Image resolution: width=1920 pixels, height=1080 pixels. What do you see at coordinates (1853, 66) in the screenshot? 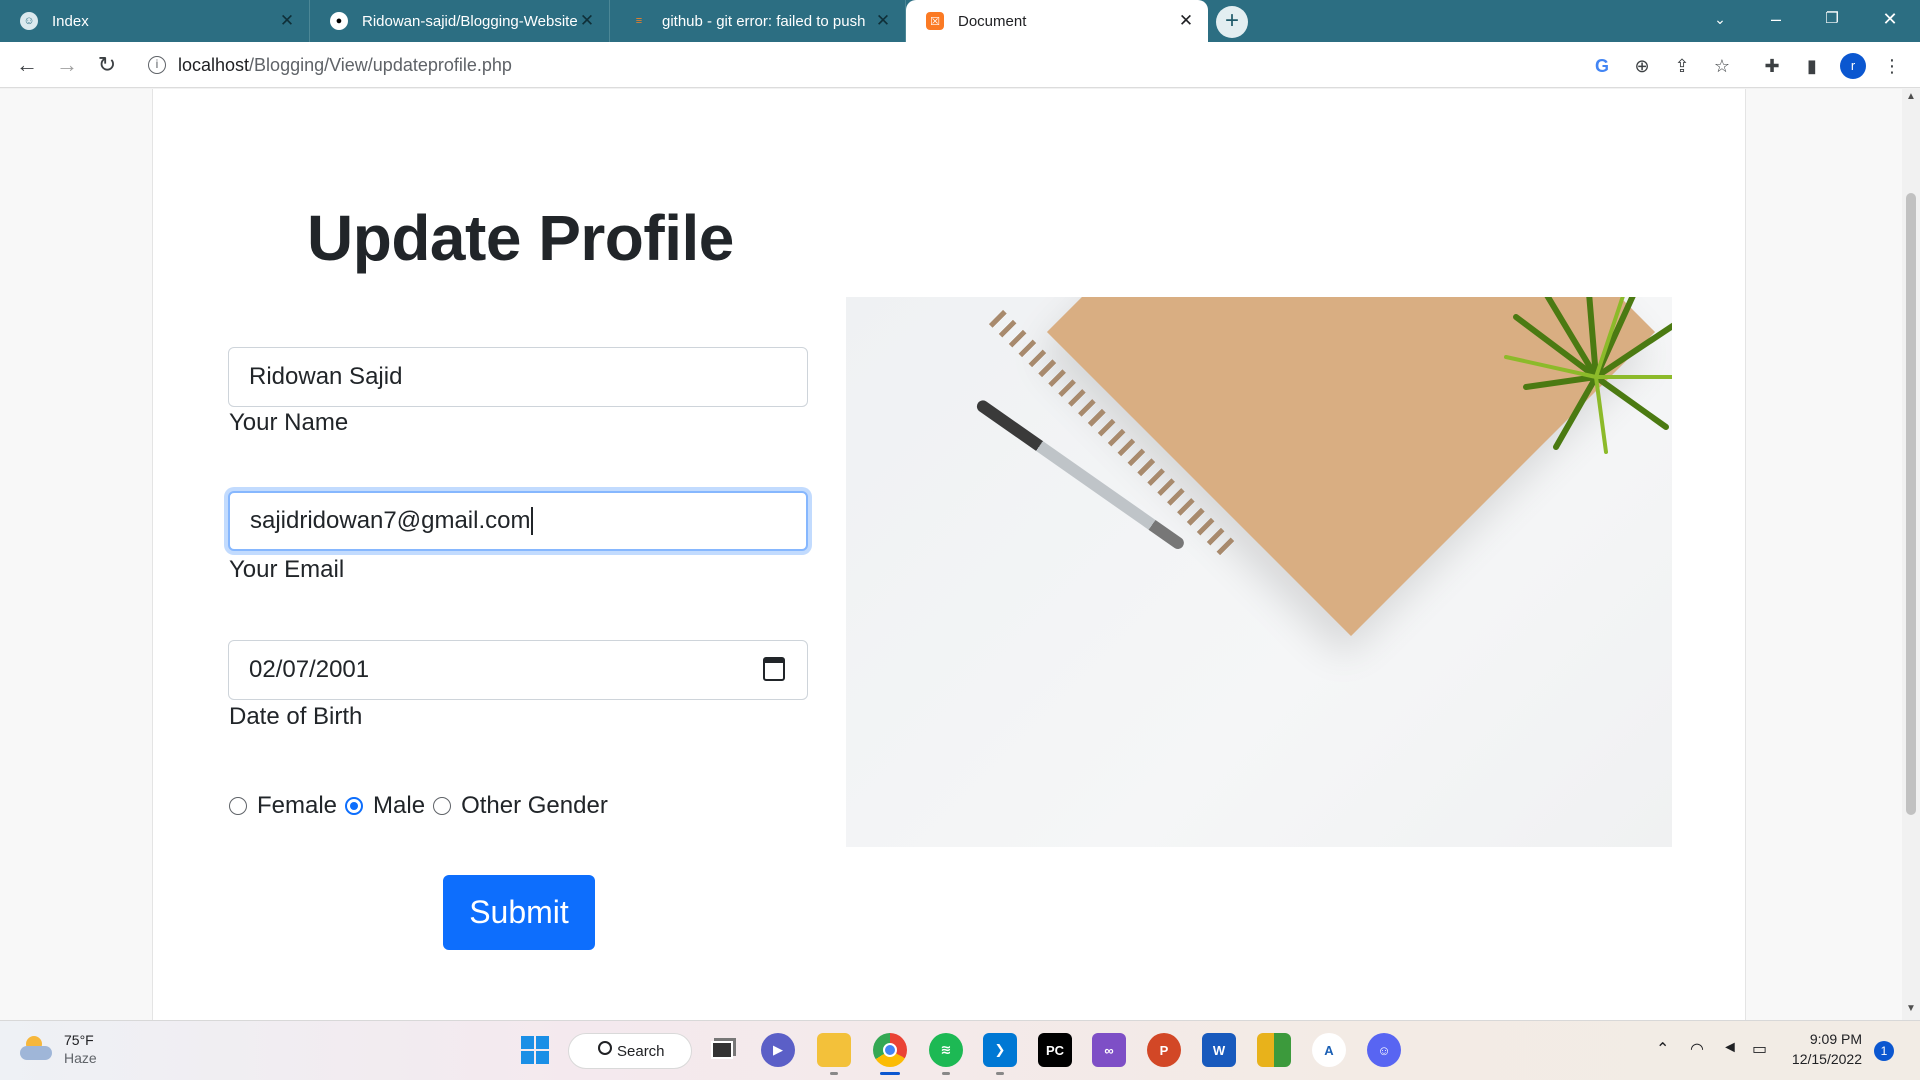
I see `profile-avatar: r` at bounding box center [1853, 66].